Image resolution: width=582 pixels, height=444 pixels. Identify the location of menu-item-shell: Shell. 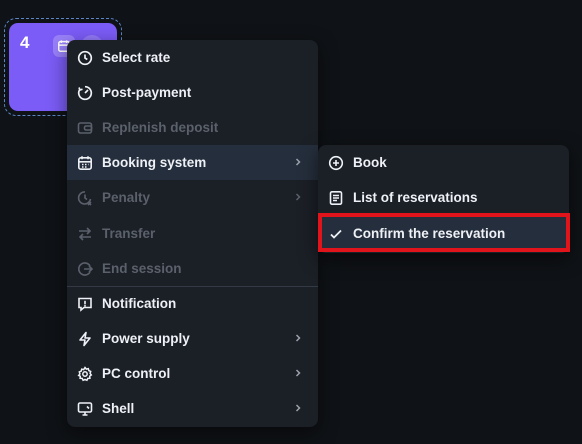
(192, 408).